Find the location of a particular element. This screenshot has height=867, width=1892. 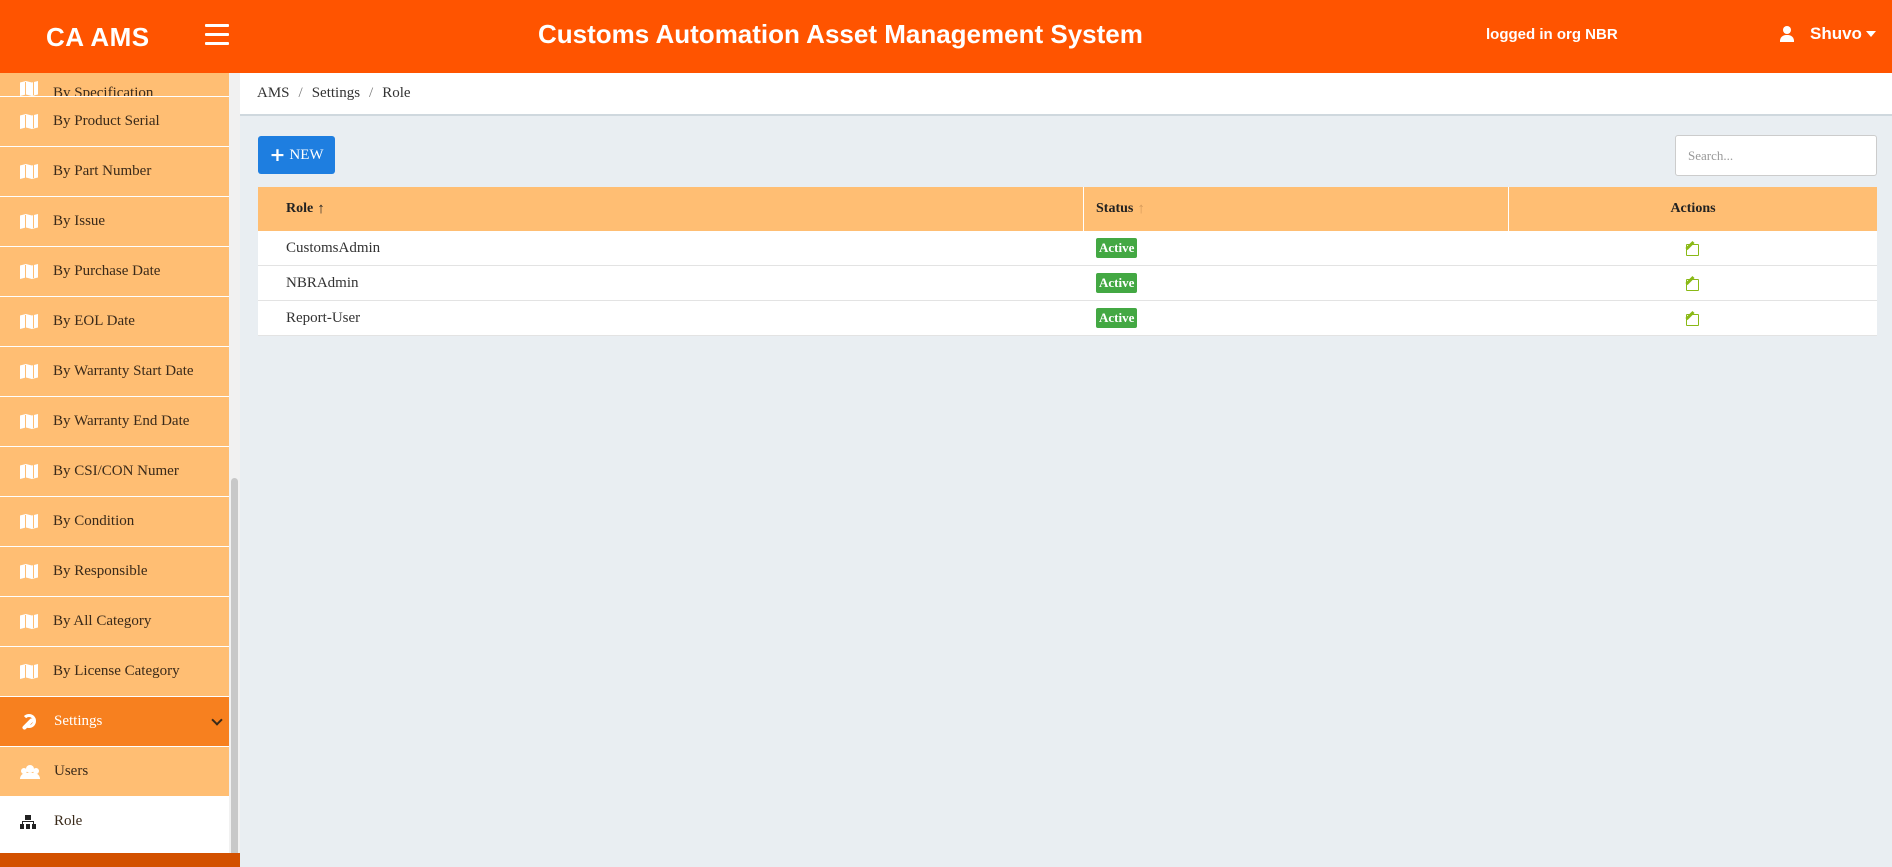

column-header-actions: Actions is located at coordinates (1693, 209).